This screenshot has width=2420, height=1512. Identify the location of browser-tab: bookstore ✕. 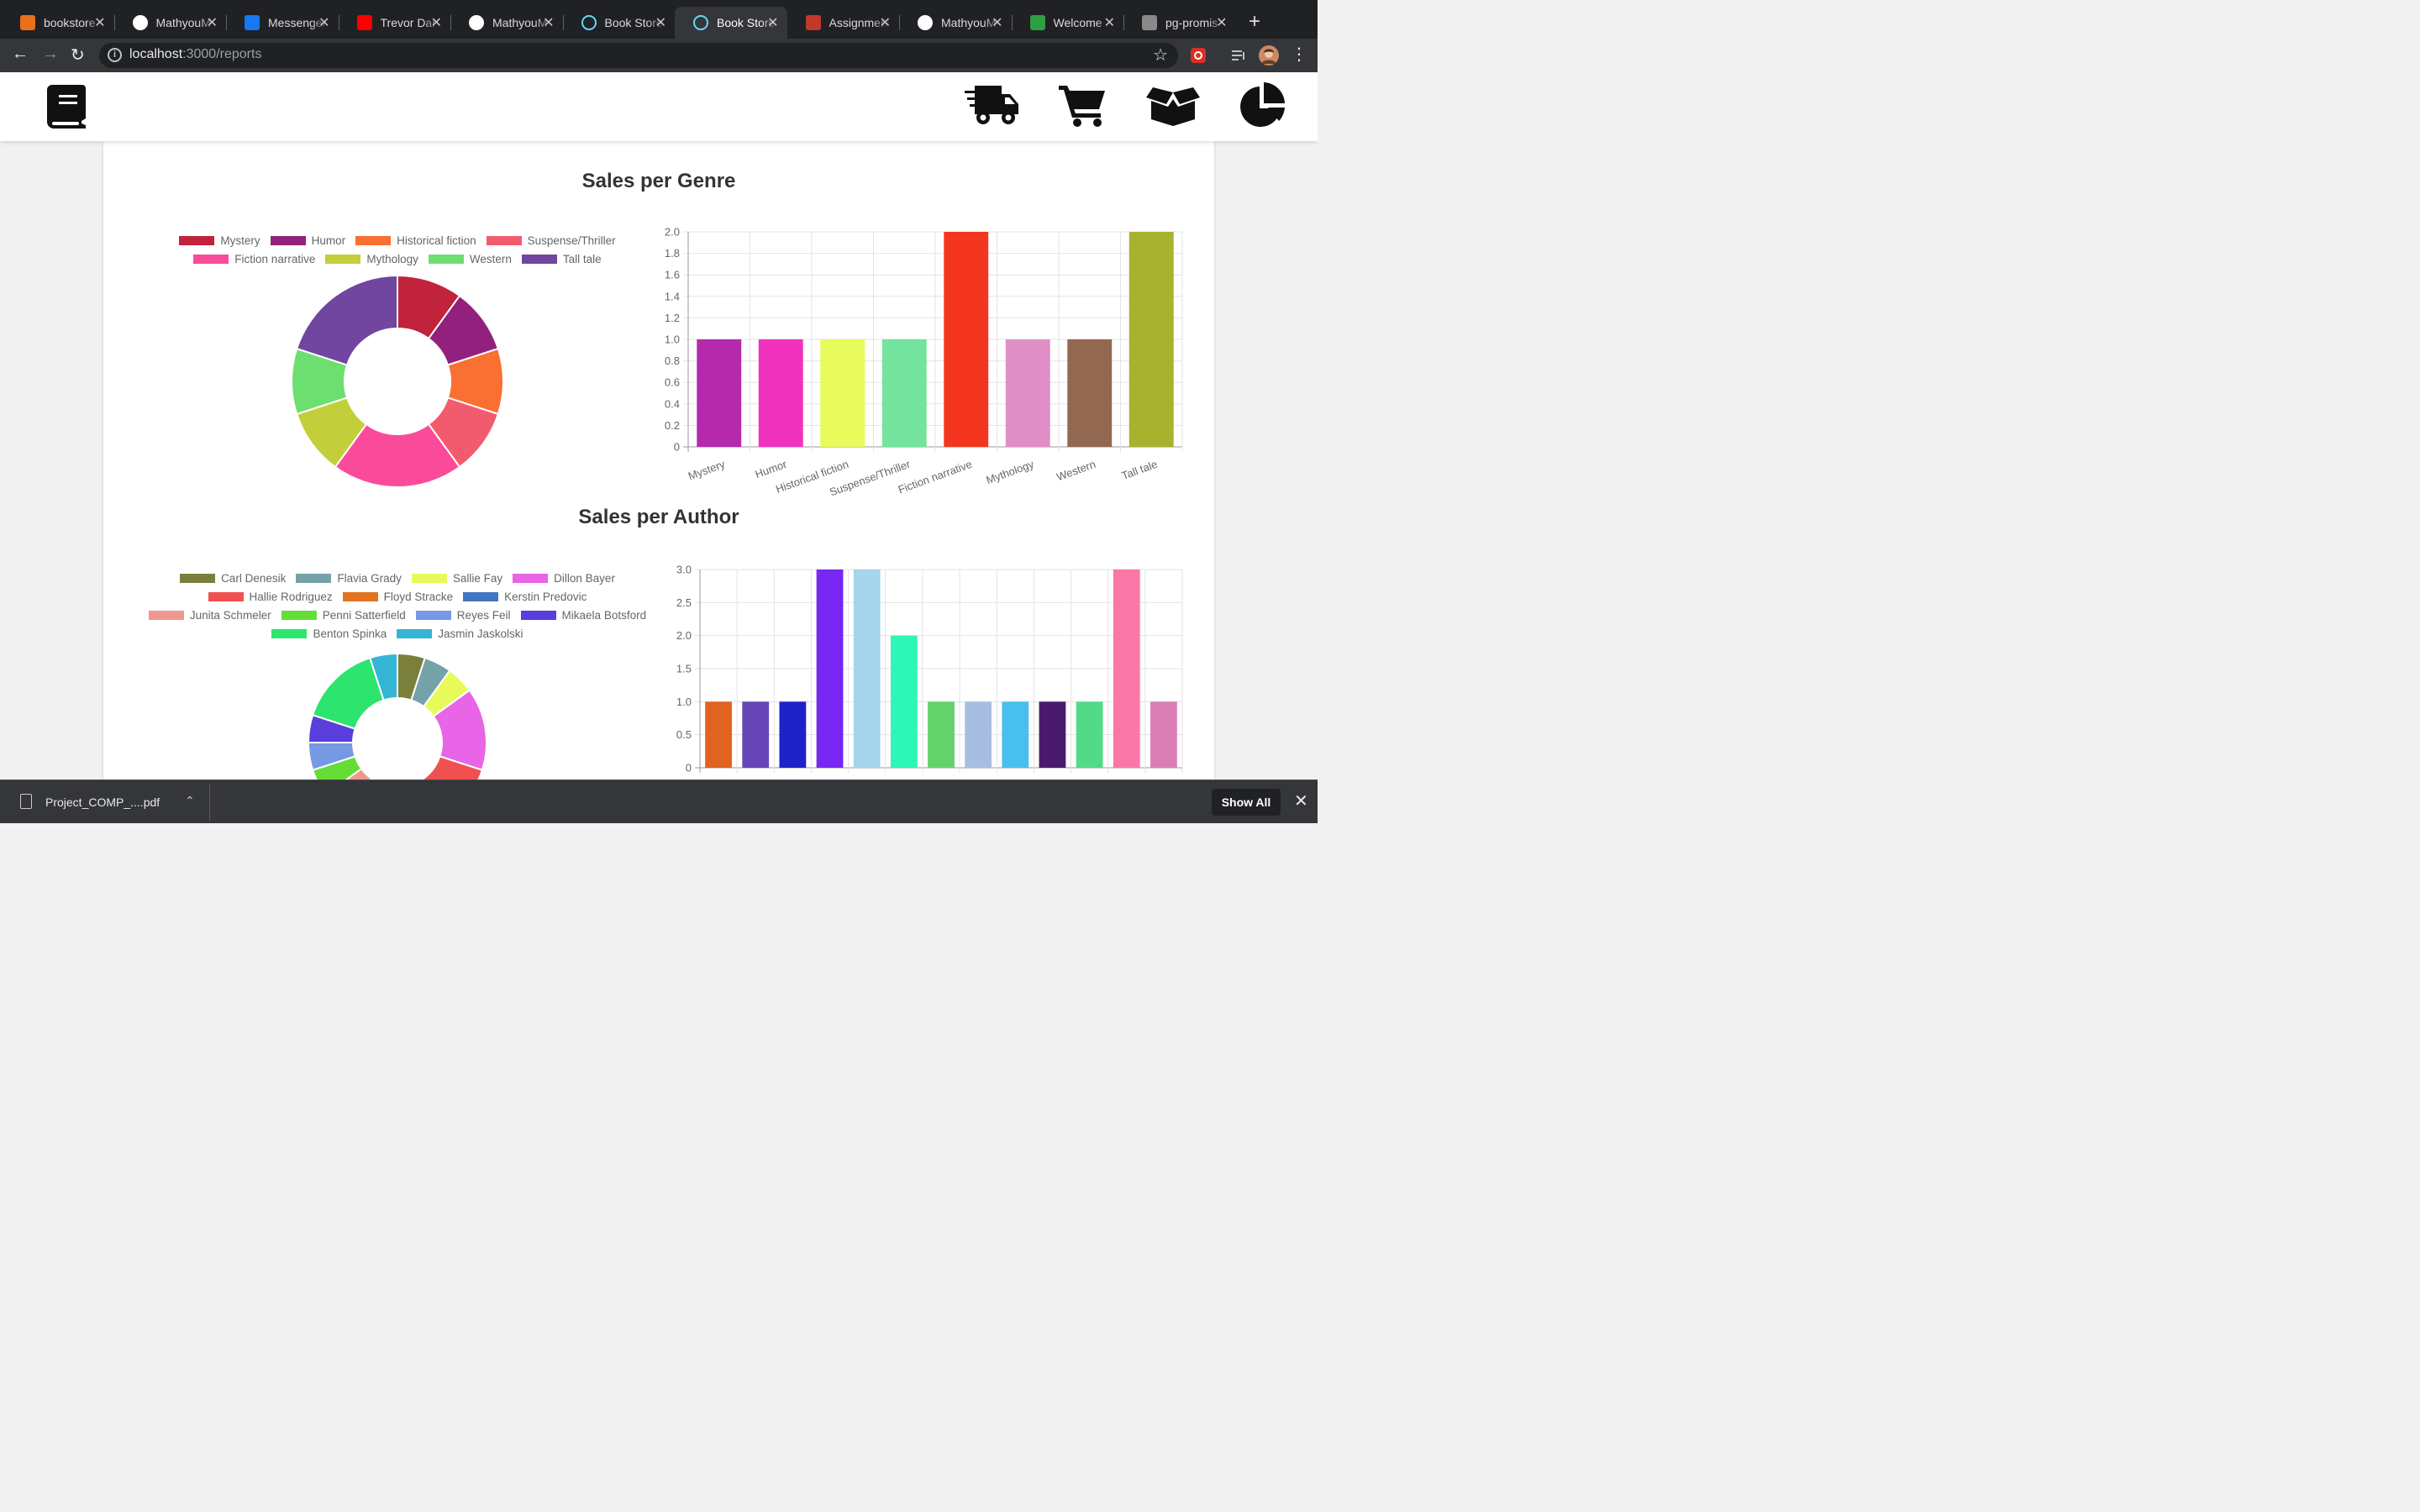
(58, 23).